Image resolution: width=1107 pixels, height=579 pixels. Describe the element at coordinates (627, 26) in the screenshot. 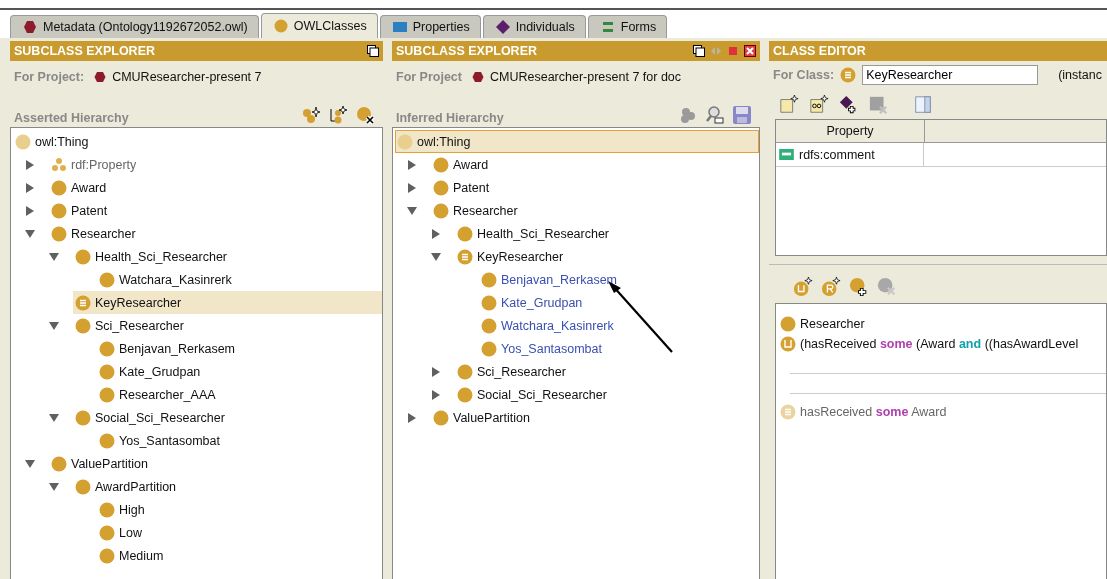

I see `tab: Forms` at that location.